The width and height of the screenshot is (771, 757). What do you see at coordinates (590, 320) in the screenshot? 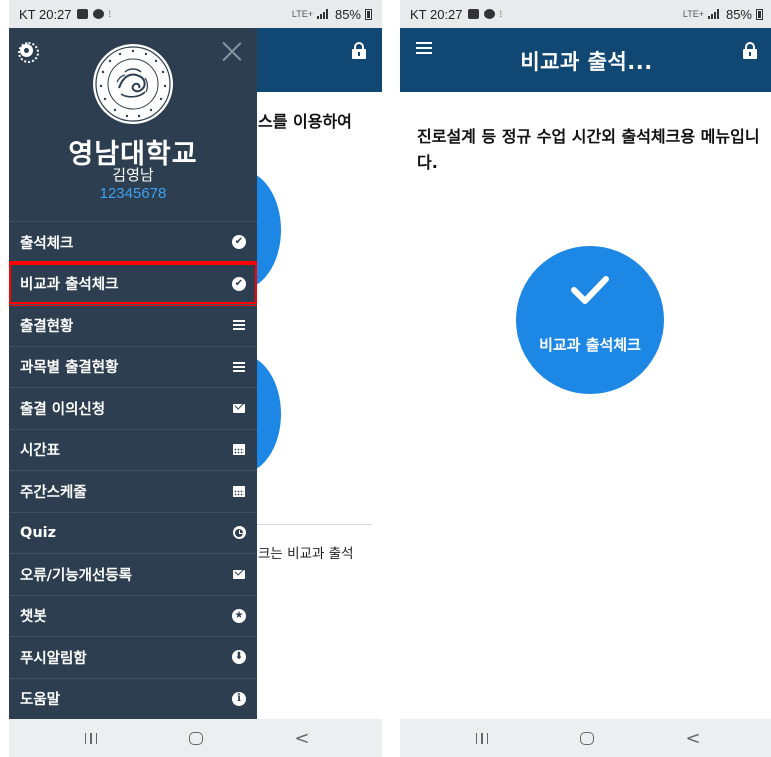
I see `extracurricular-attendance-button: 비교과 출석체크` at bounding box center [590, 320].